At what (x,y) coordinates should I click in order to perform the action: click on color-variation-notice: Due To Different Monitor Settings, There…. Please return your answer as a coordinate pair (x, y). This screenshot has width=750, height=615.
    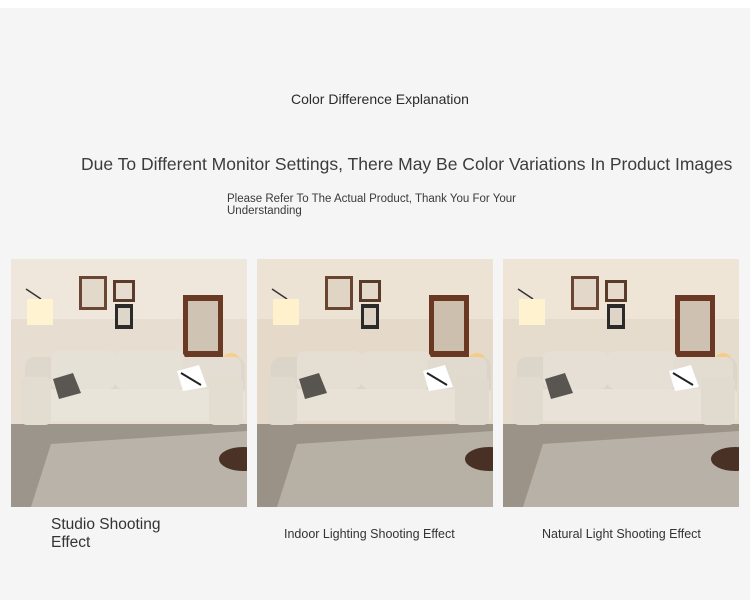
    Looking at the image, I should click on (407, 164).